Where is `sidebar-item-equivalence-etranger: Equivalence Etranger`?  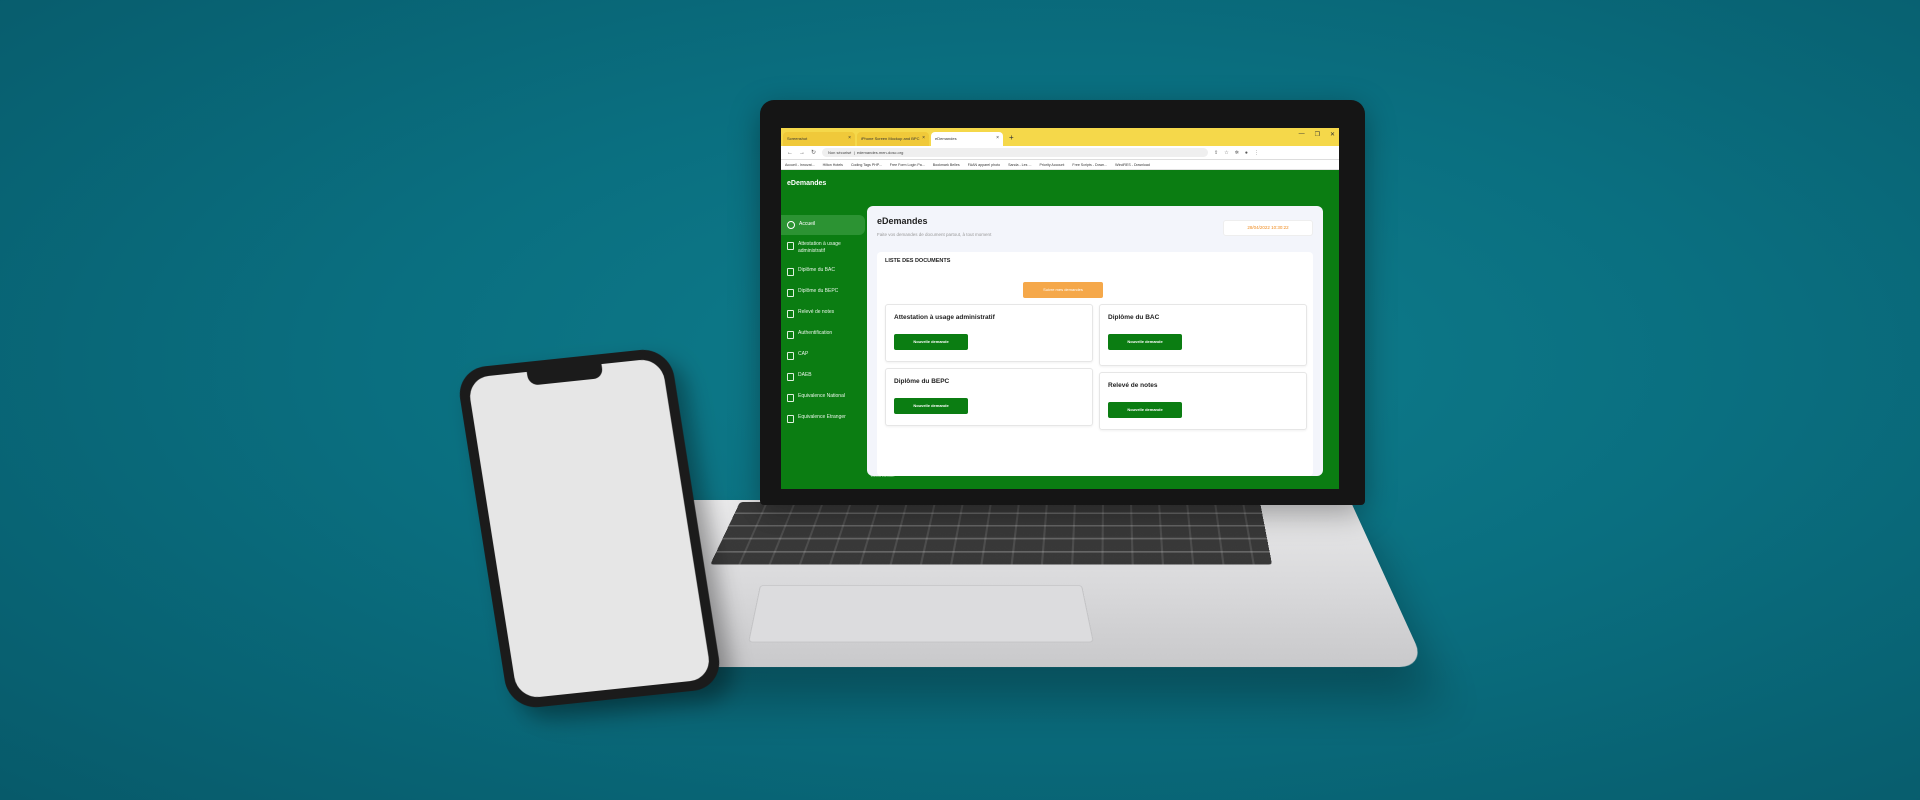
sidebar-item-equivalence-etranger: Equivalence Etranger is located at coordinates (823, 418).